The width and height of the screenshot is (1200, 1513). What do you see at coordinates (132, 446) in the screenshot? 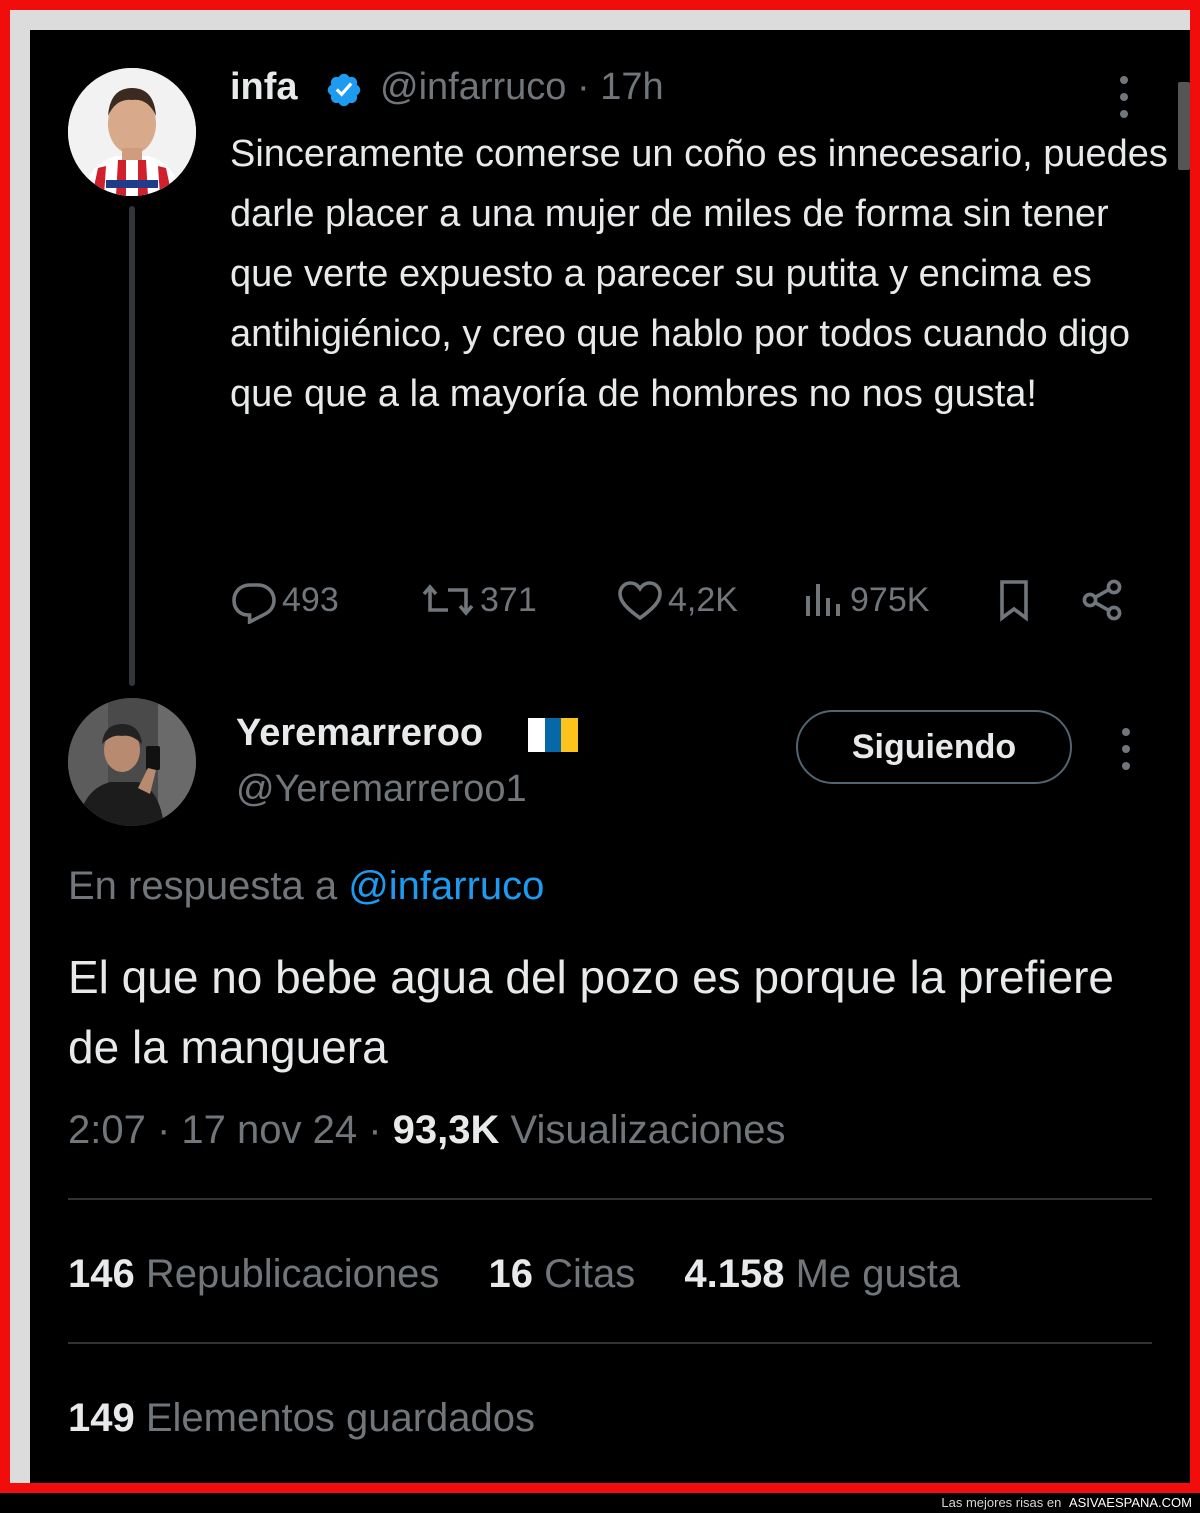
I see `thread-line` at bounding box center [132, 446].